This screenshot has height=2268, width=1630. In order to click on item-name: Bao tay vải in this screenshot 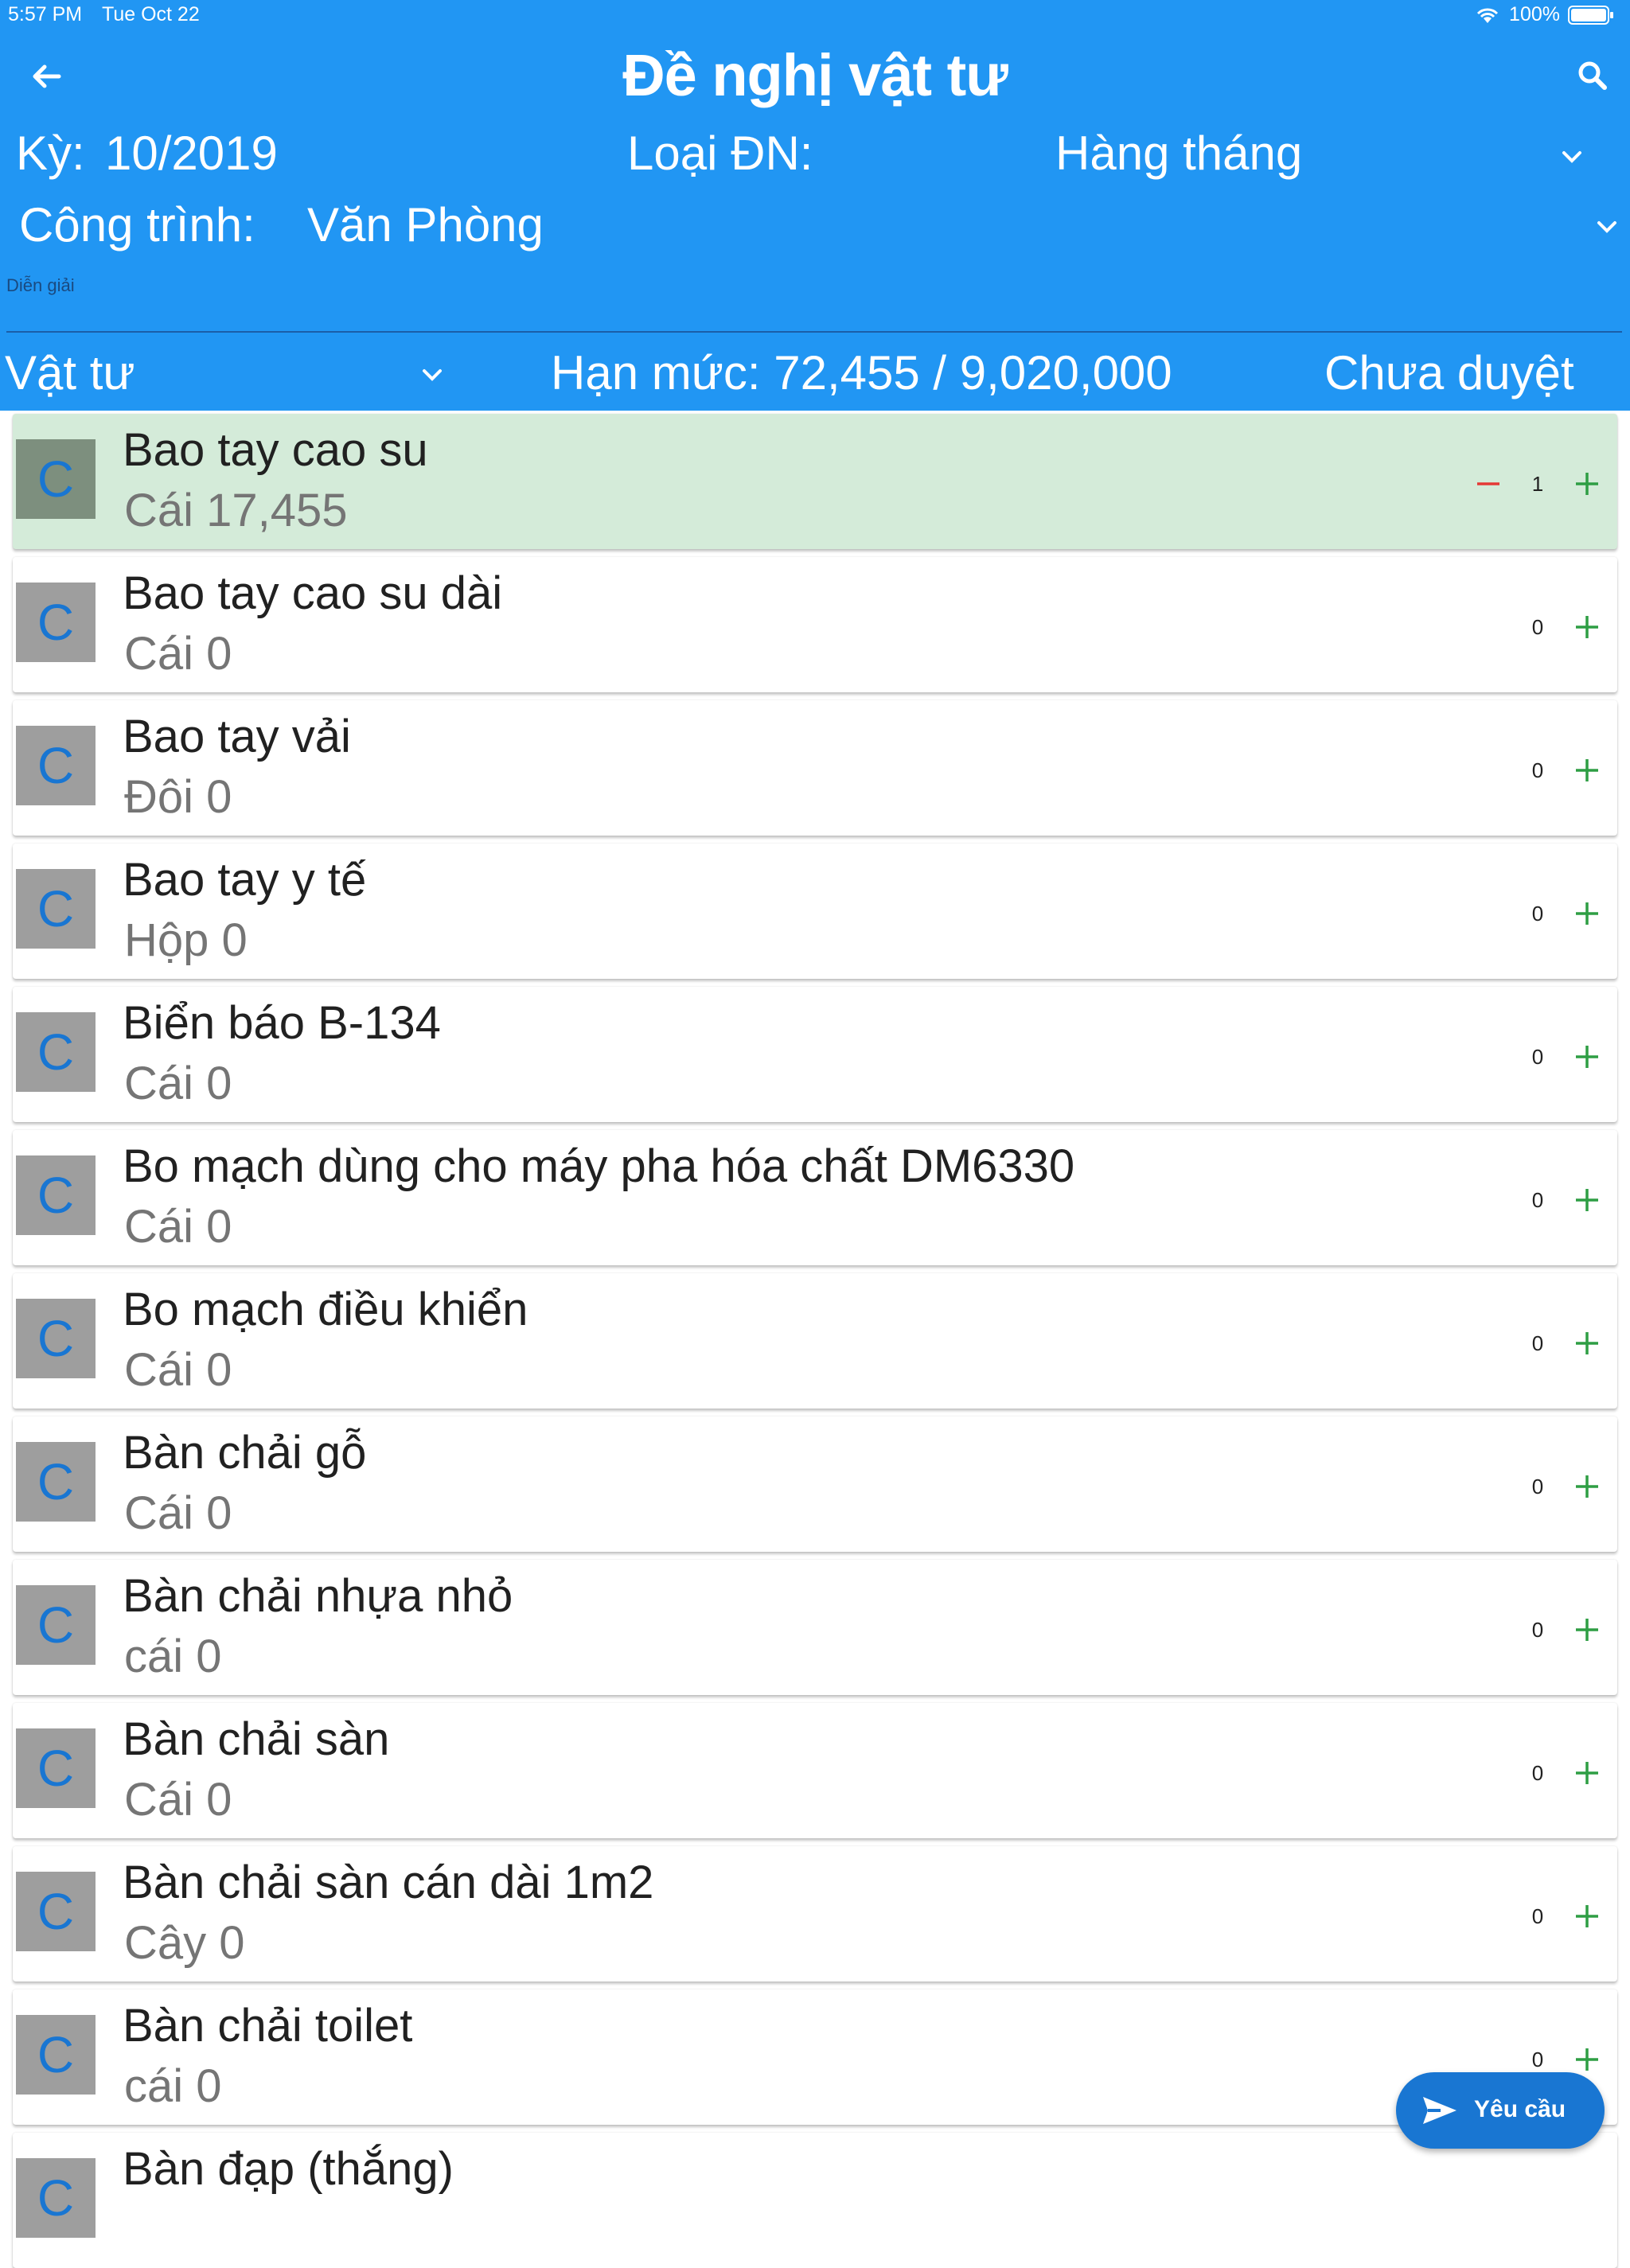, I will do `click(237, 736)`.